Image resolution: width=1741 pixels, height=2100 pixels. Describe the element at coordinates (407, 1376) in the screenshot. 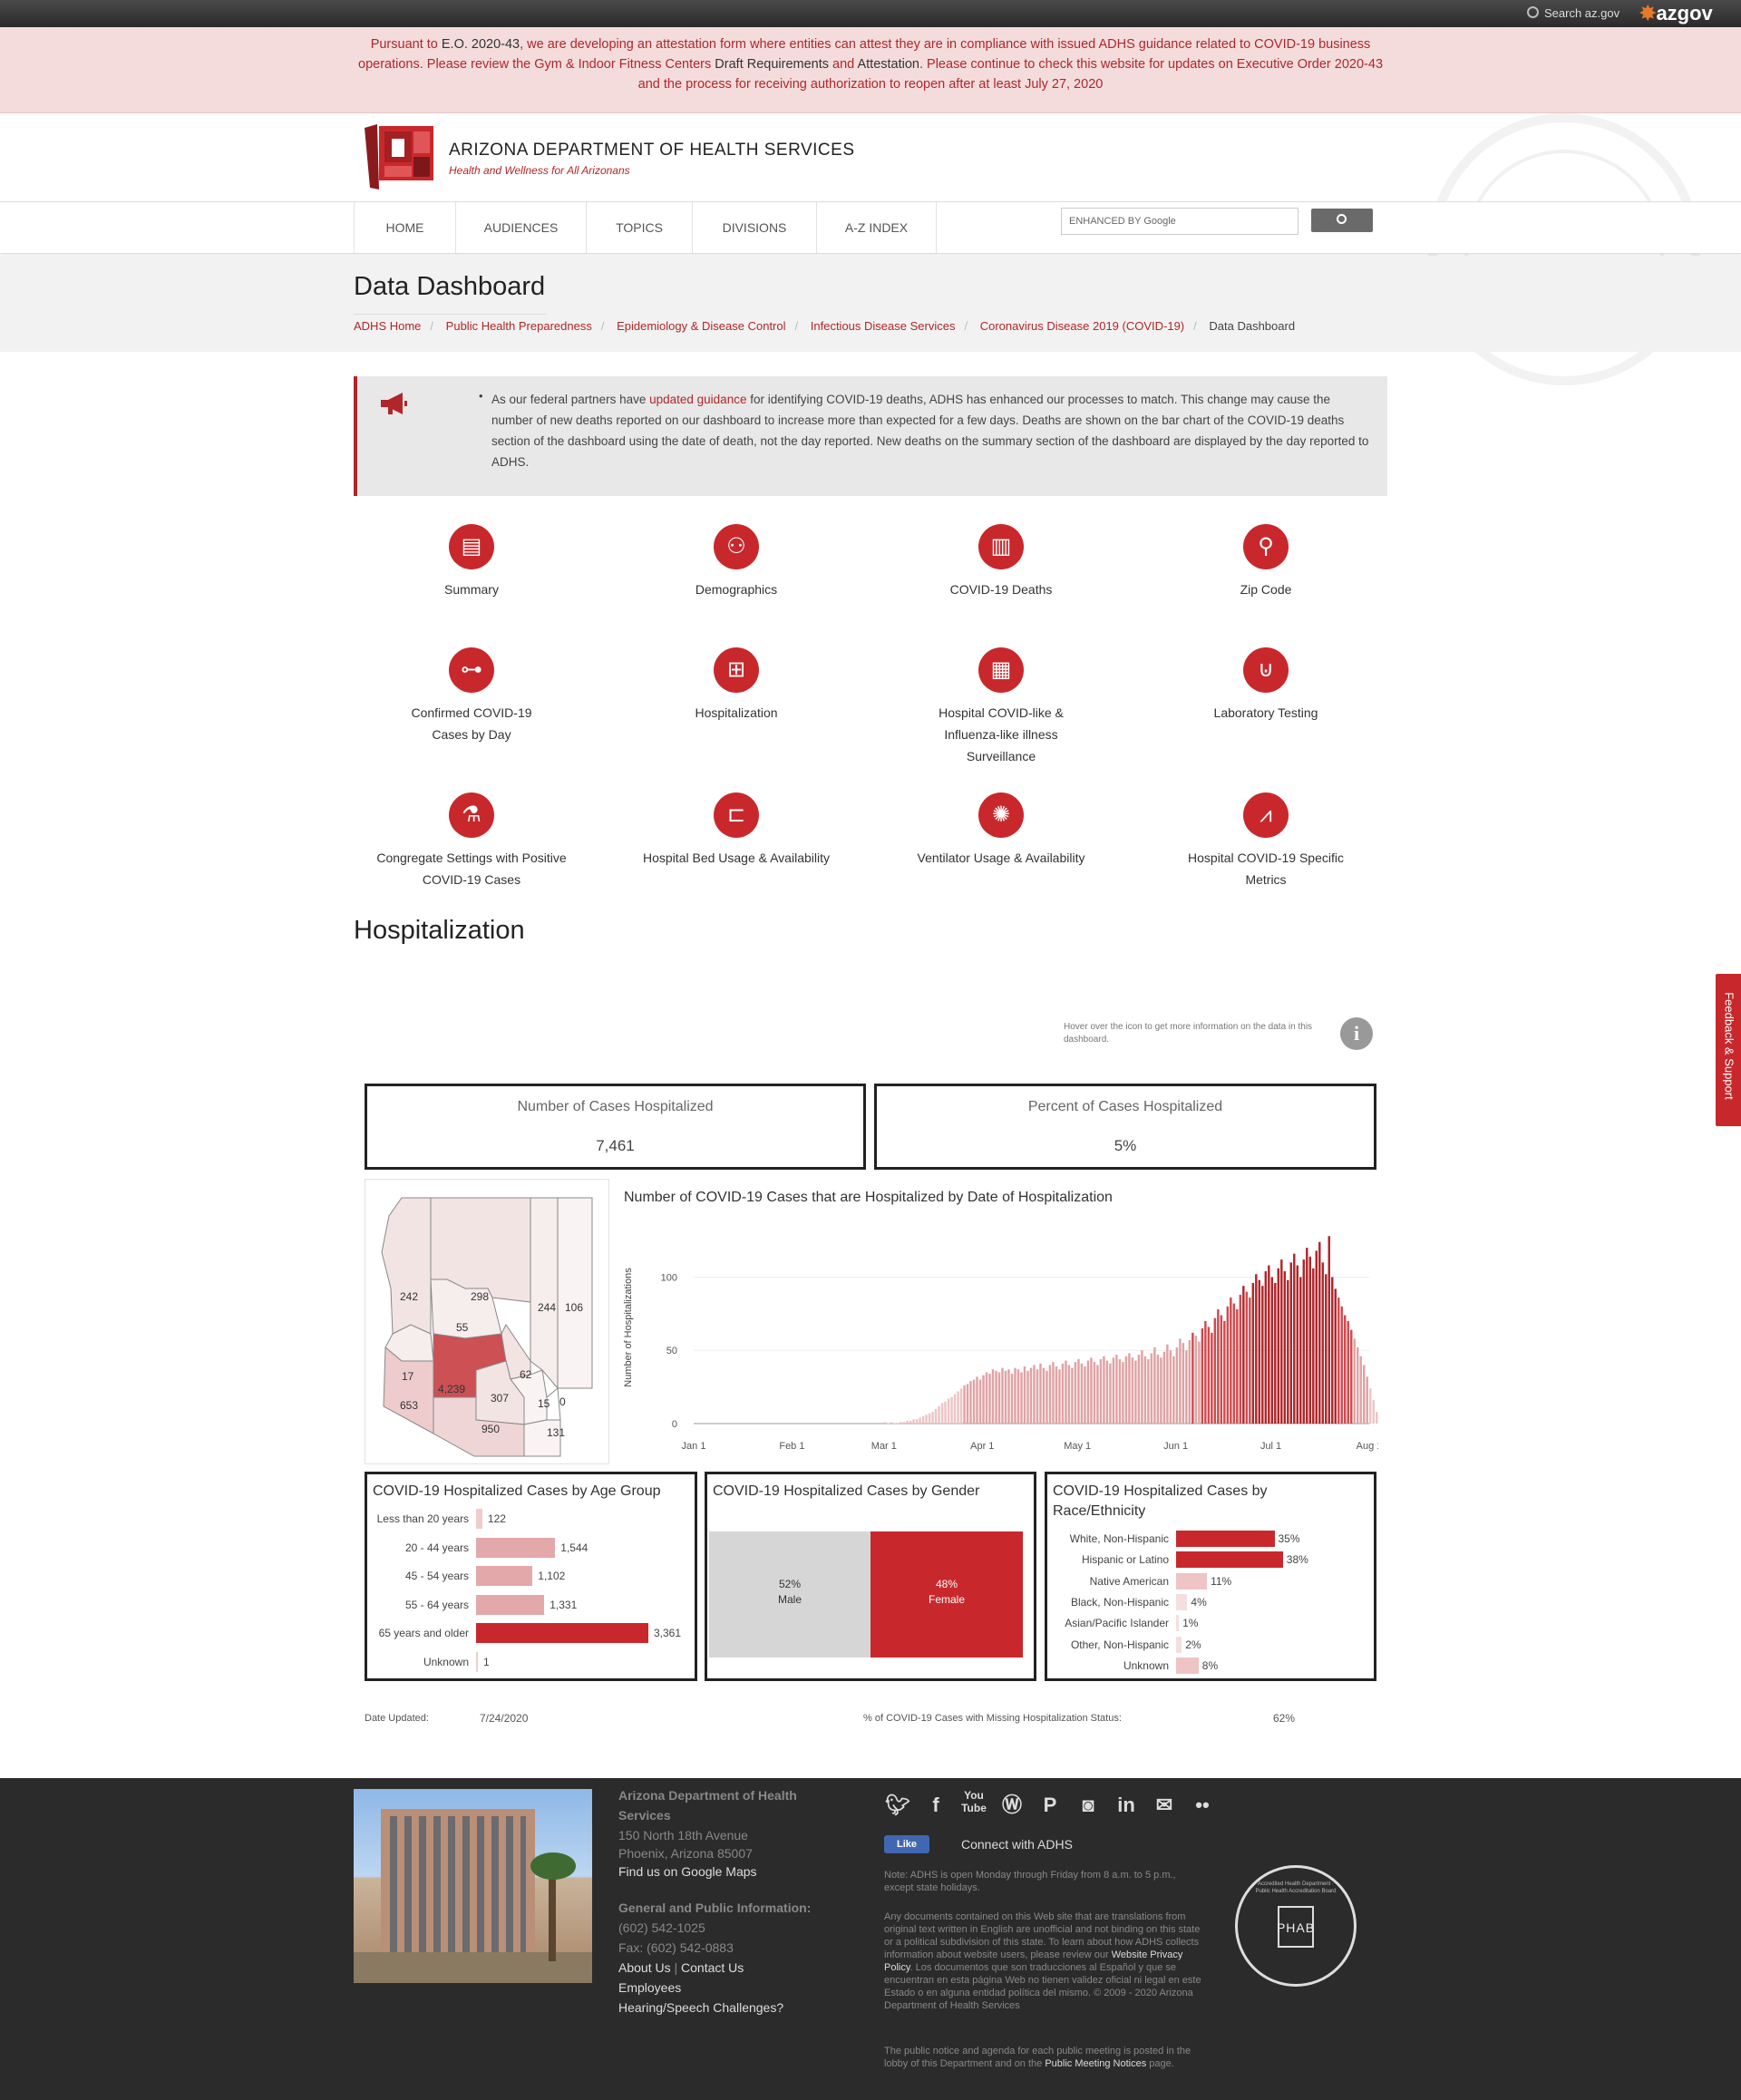

I see `county-label-la-paz: 17` at that location.